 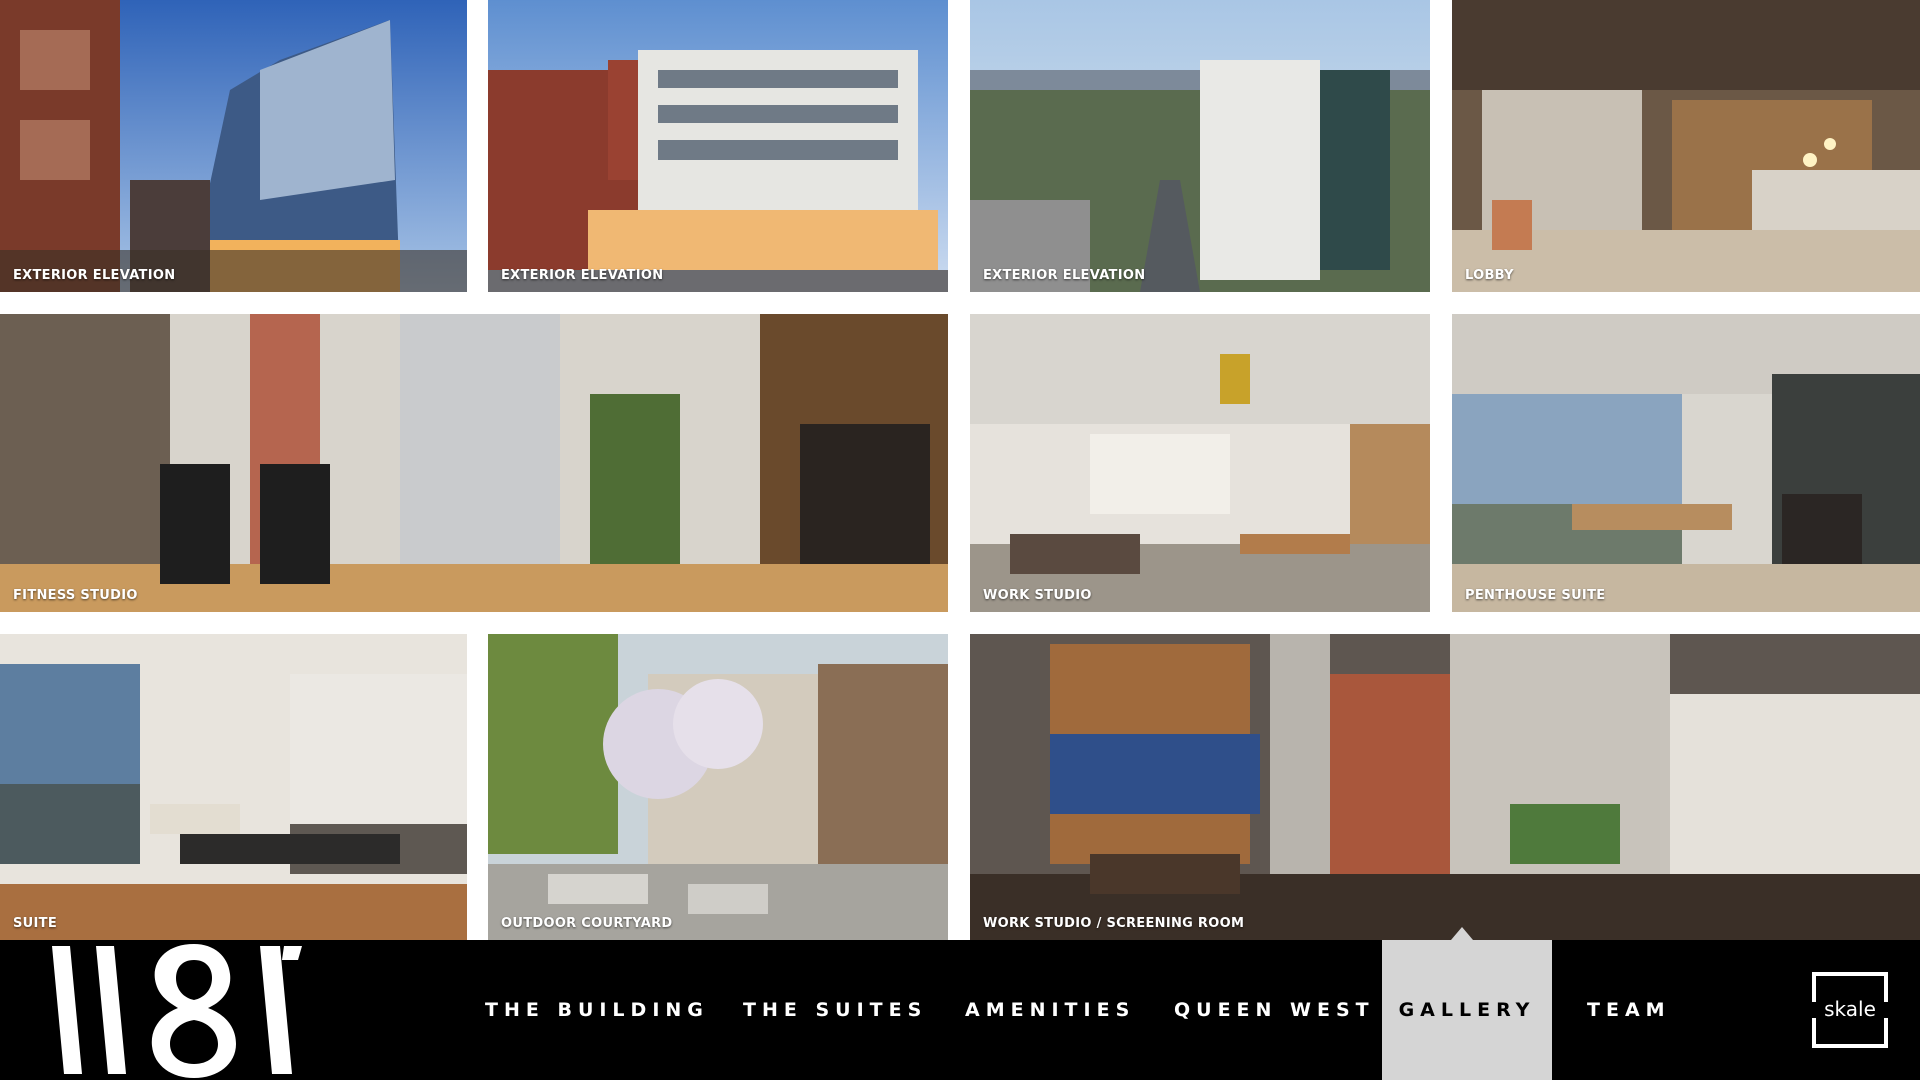 I want to click on fitness-studio-image, so click(x=474, y=463).